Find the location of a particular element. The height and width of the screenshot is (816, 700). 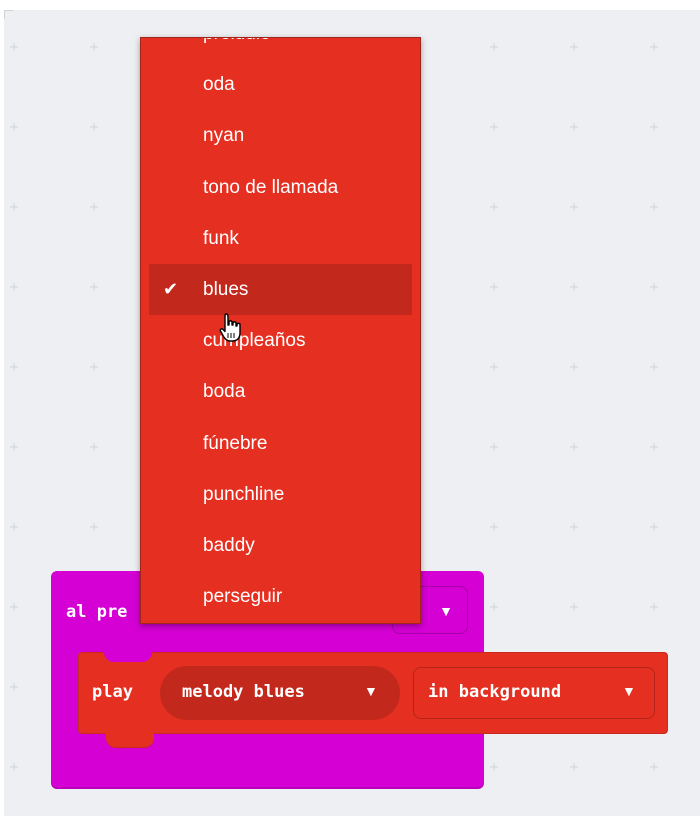

menu-item-boda: boda is located at coordinates (280, 391).